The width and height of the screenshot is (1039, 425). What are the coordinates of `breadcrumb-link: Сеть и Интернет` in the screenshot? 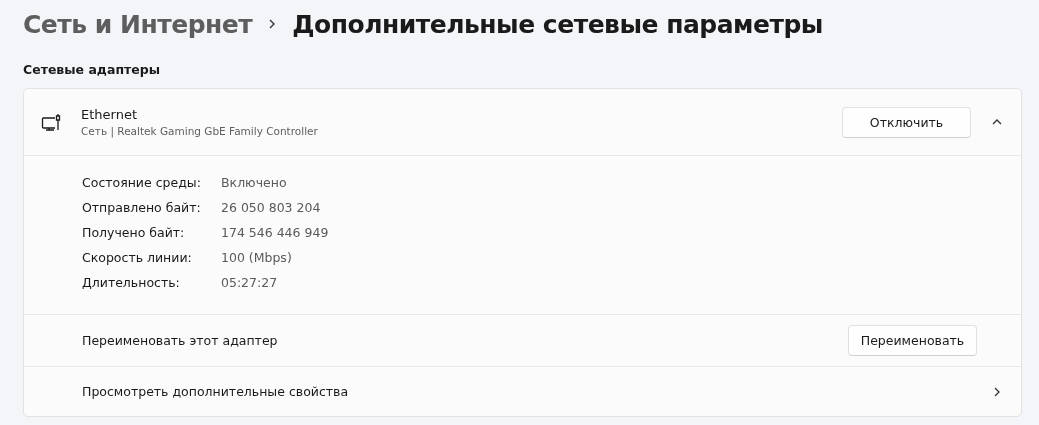 It's located at (138, 24).